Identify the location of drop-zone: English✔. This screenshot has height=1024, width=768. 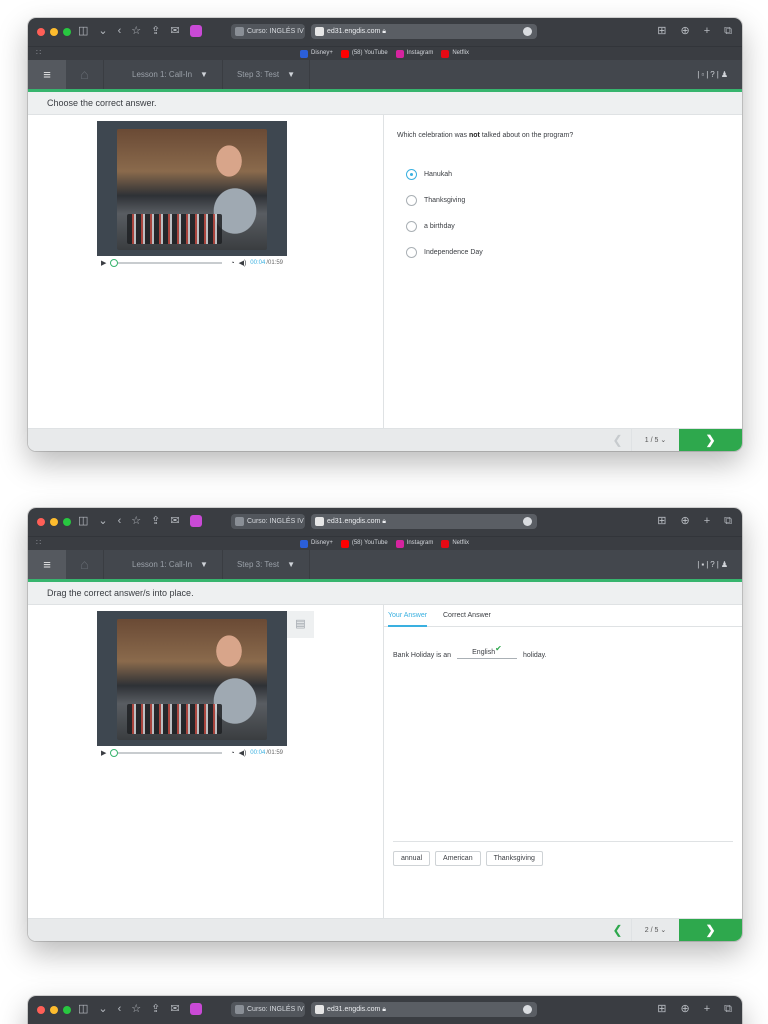
(486, 651).